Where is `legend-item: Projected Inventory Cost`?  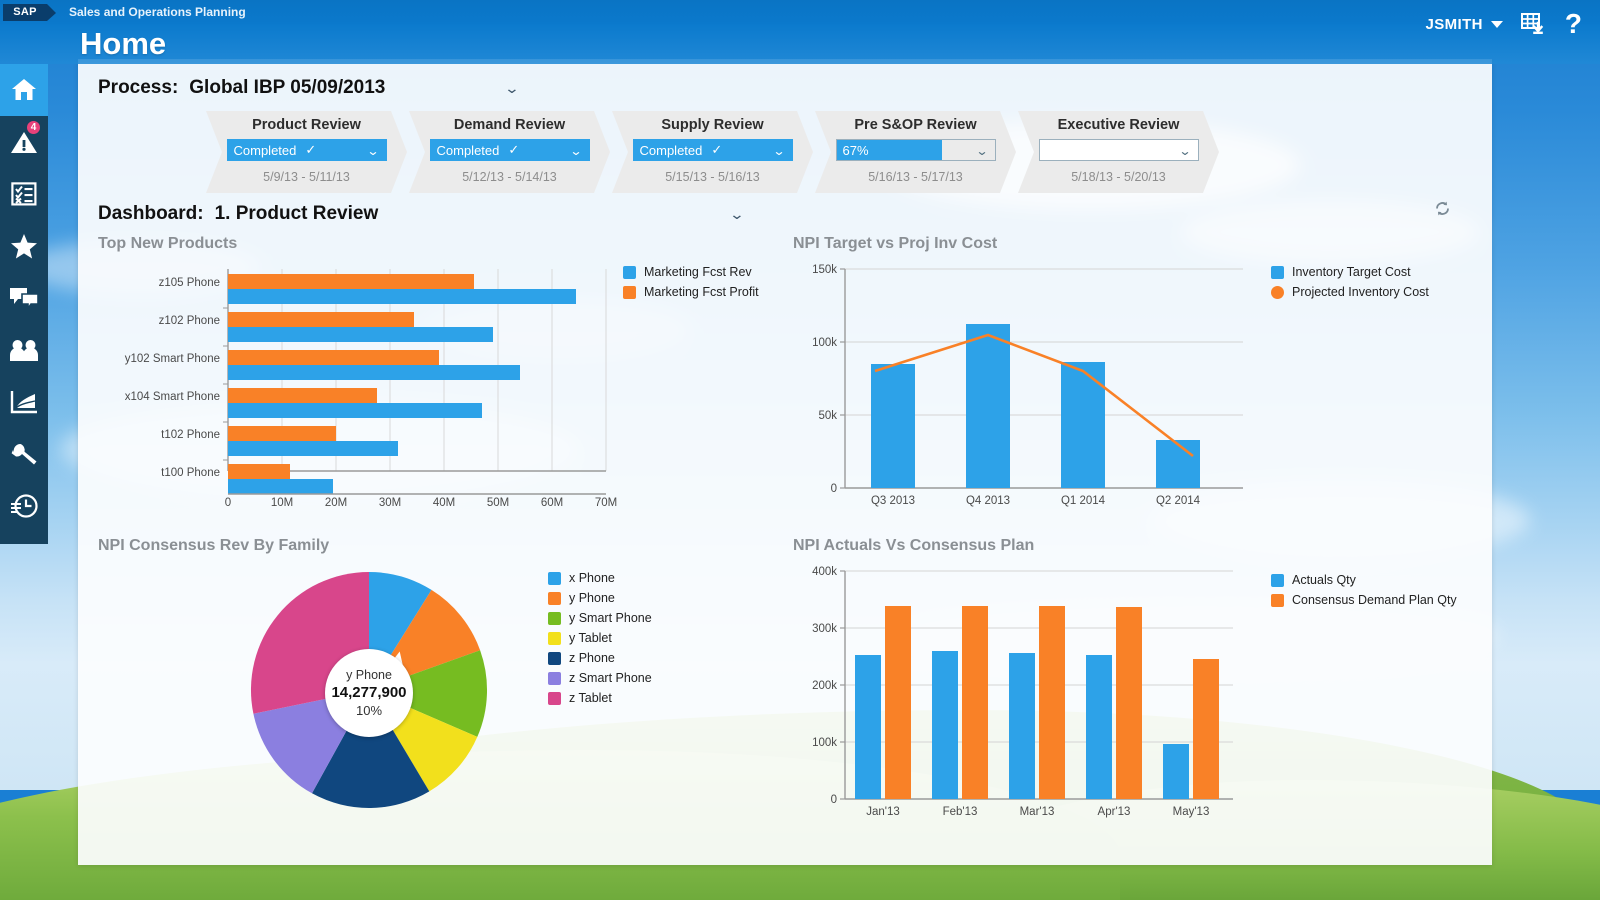 legend-item: Projected Inventory Cost is located at coordinates (1350, 292).